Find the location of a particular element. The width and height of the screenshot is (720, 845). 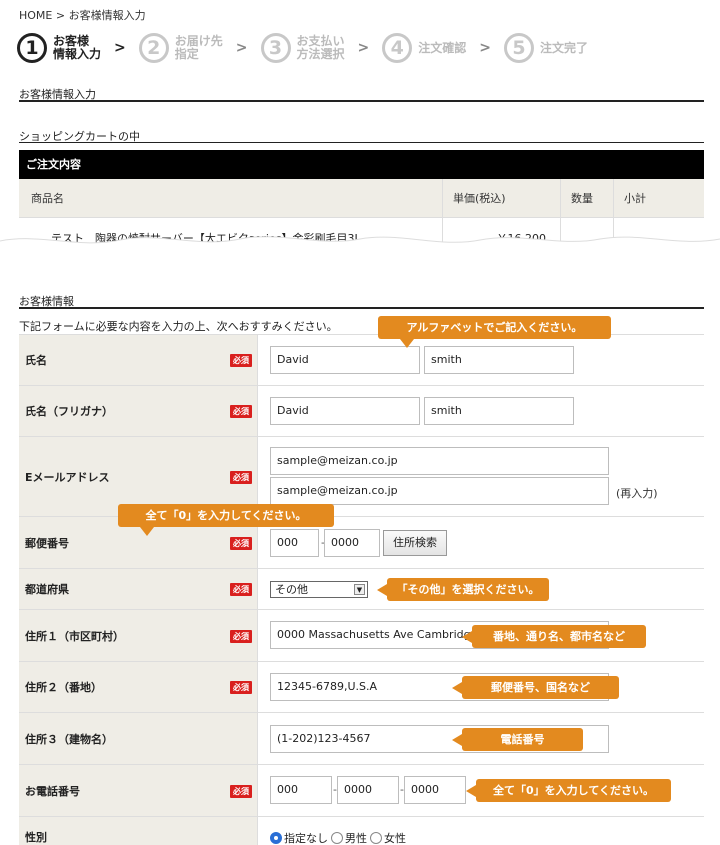

col-header-price: 単価(税込) is located at coordinates (502, 198).